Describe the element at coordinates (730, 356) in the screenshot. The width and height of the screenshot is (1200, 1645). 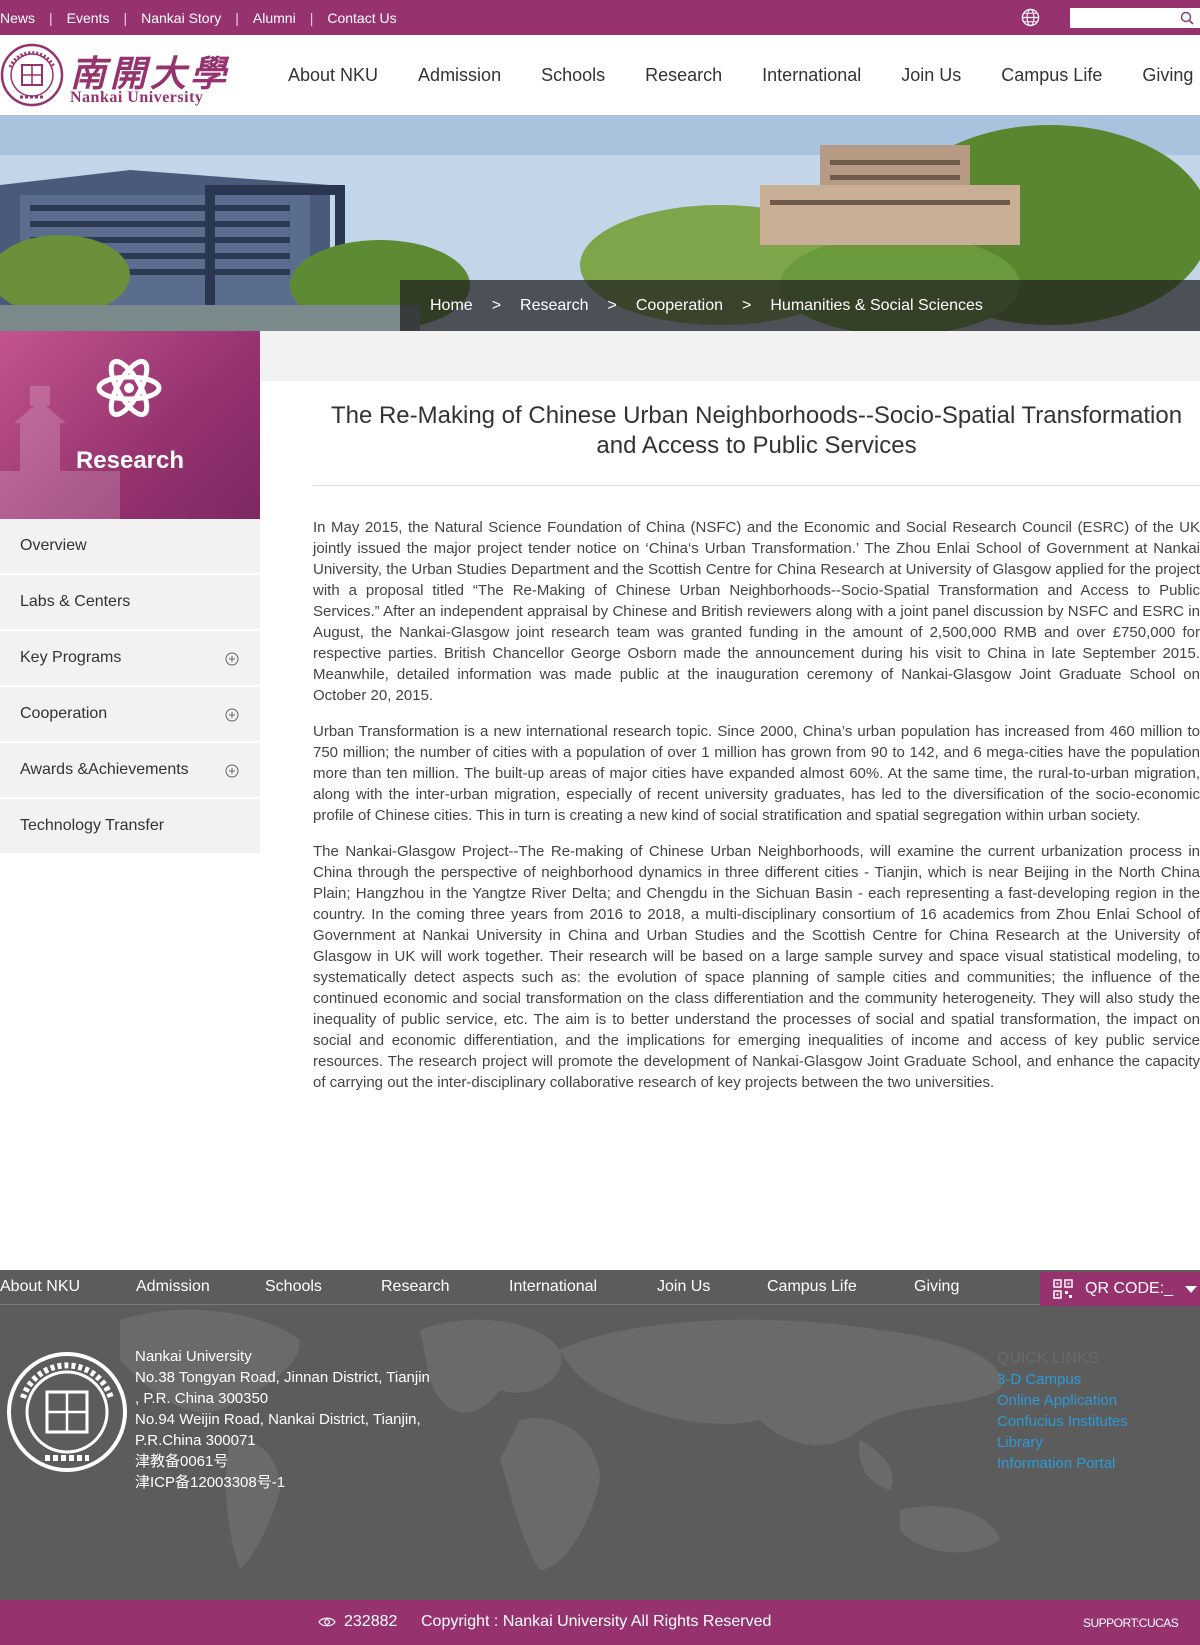
I see `content-header-strip` at that location.